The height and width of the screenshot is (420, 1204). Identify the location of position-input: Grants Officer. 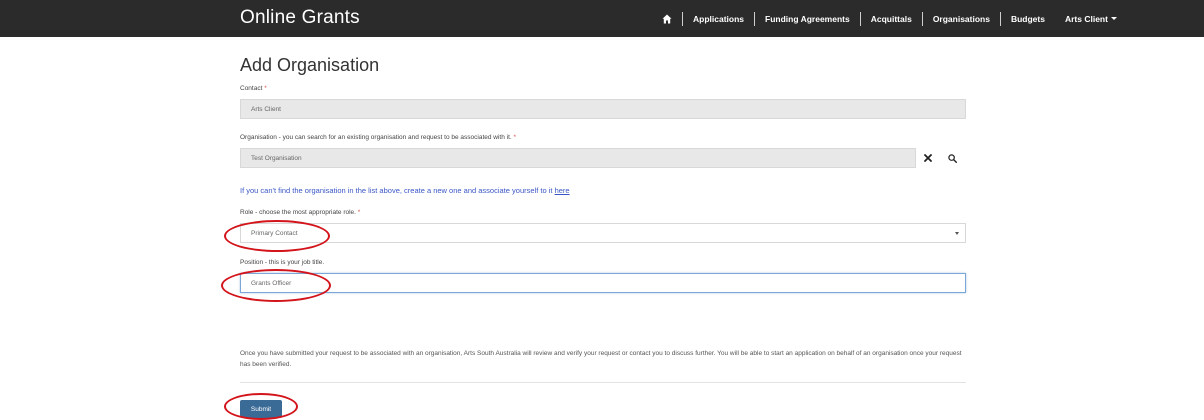
(603, 283).